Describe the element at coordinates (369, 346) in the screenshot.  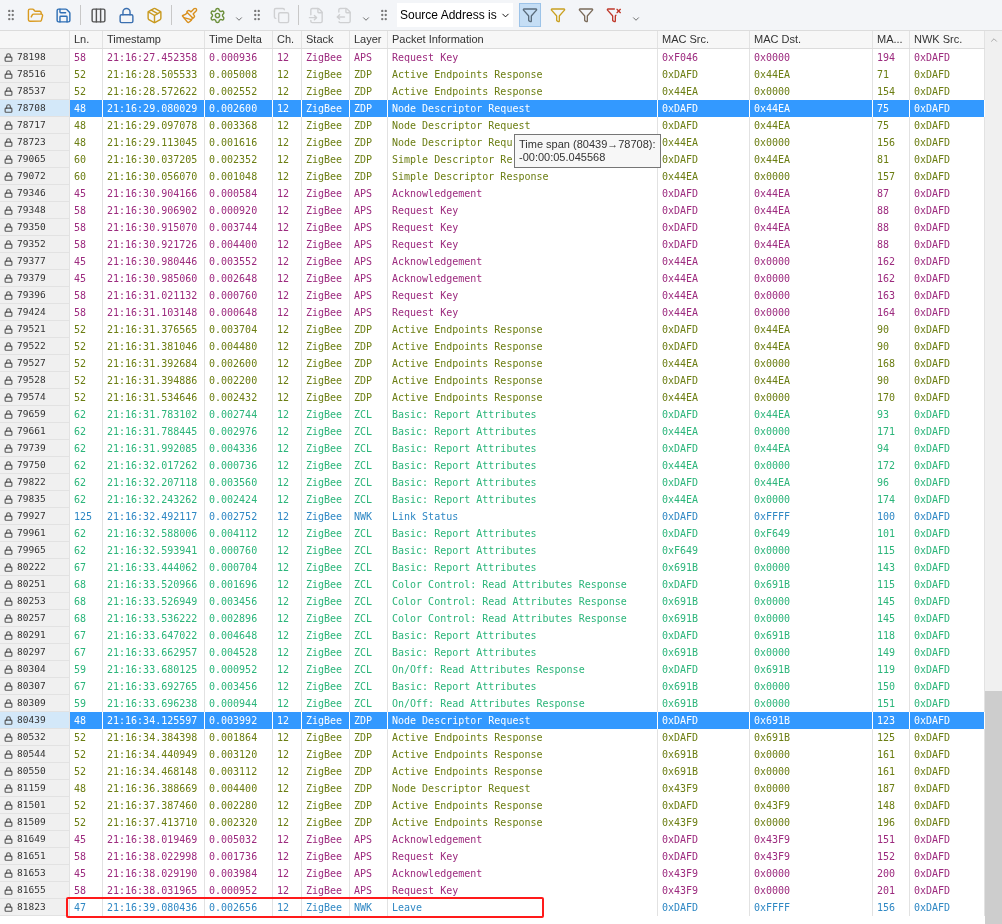
I see `table-cell: ZDP` at that location.